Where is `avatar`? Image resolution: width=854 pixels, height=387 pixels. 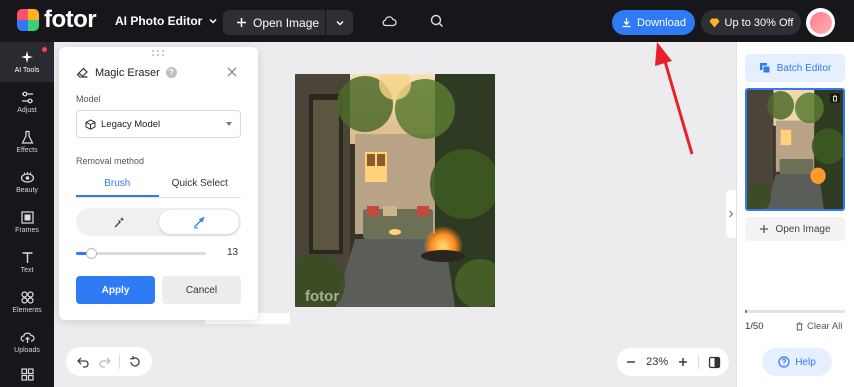
avatar is located at coordinates (820, 22).